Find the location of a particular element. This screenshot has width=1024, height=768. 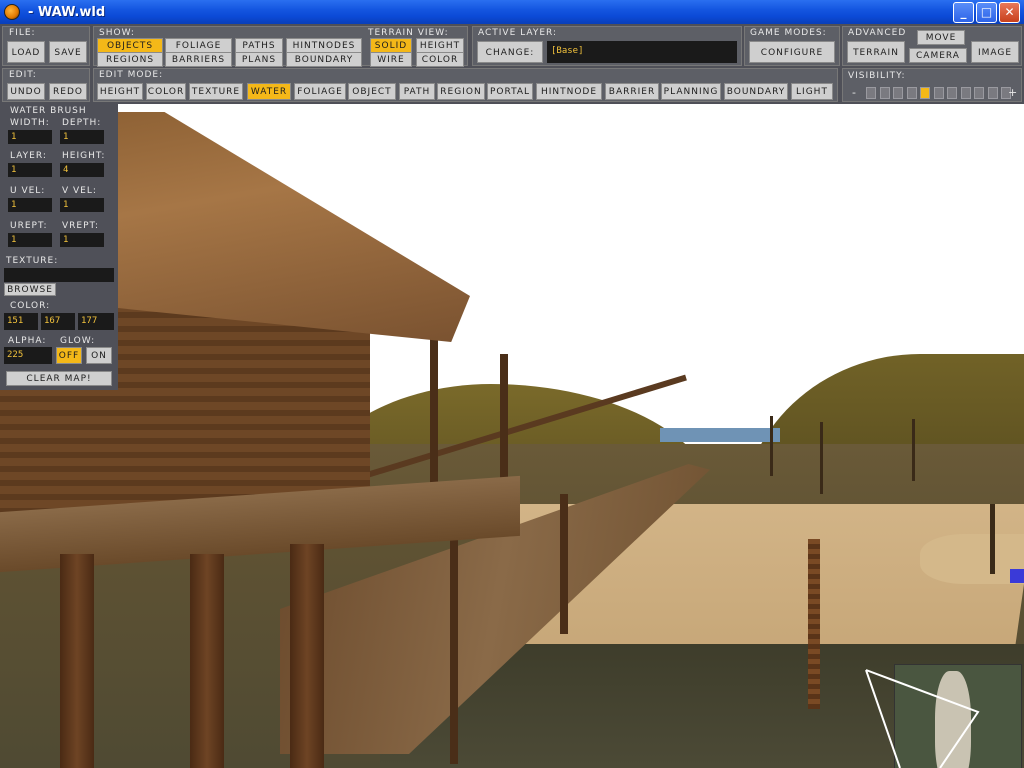

height-field: 4 is located at coordinates (82, 170).